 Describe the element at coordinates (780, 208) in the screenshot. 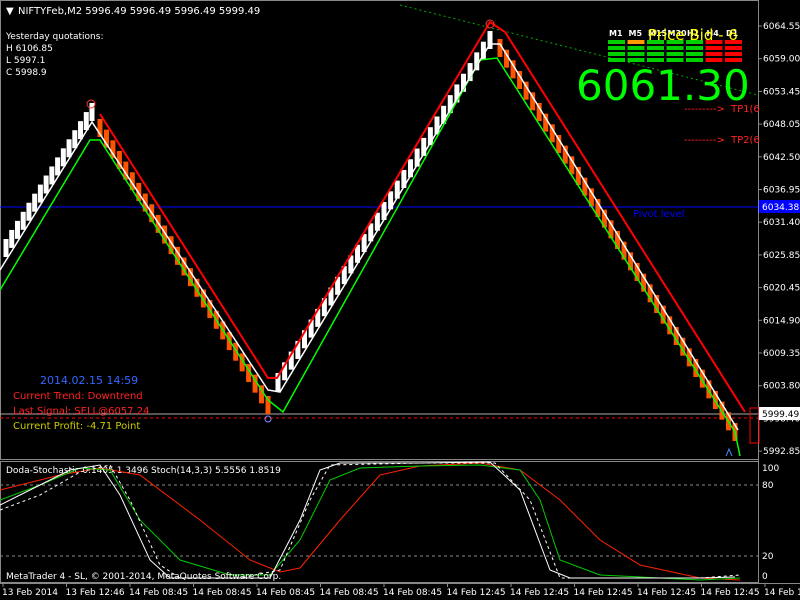

I see `pivot-price-tag-text: 6034.38` at that location.